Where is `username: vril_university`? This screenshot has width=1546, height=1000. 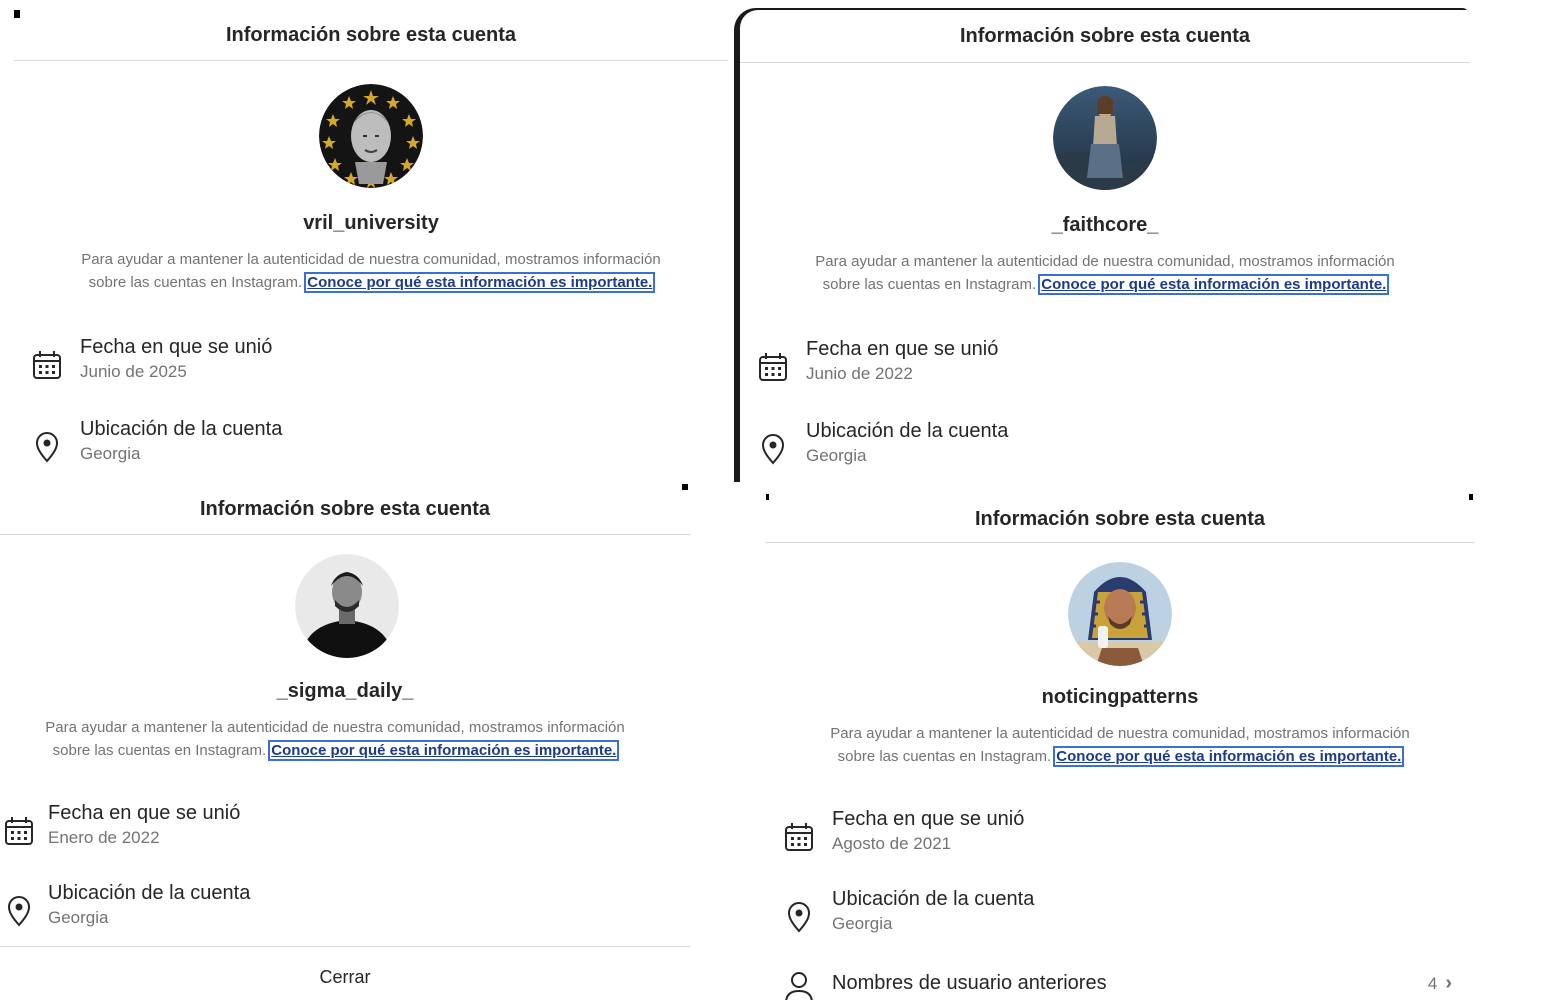
username: vril_university is located at coordinates (371, 223).